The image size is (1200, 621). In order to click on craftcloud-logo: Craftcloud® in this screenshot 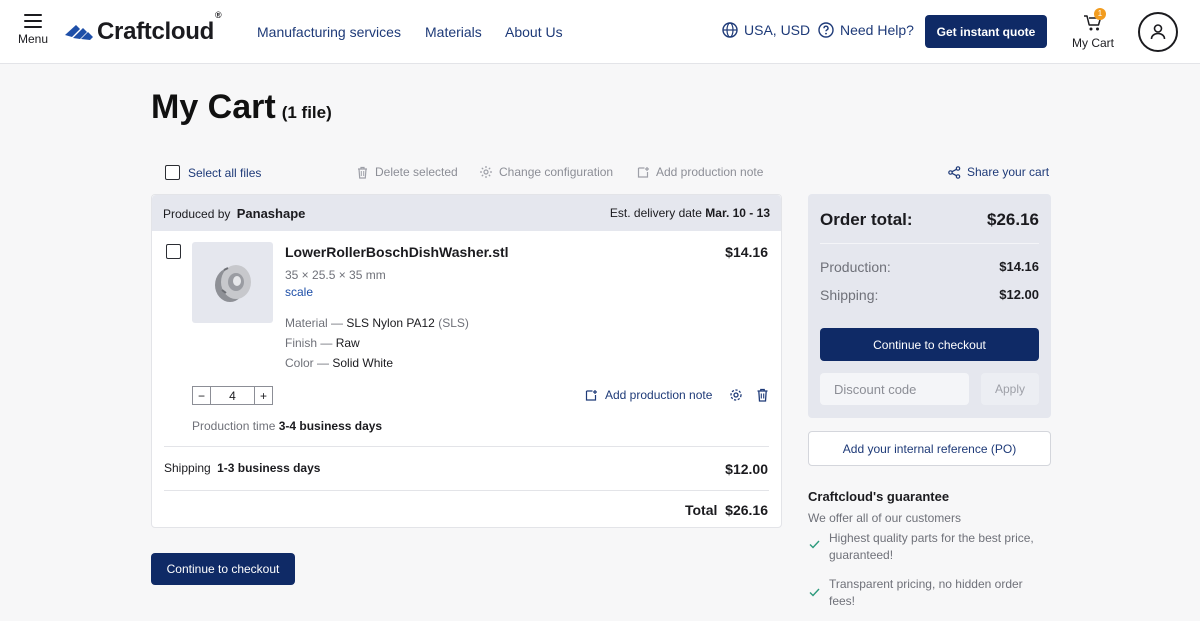, I will do `click(143, 28)`.